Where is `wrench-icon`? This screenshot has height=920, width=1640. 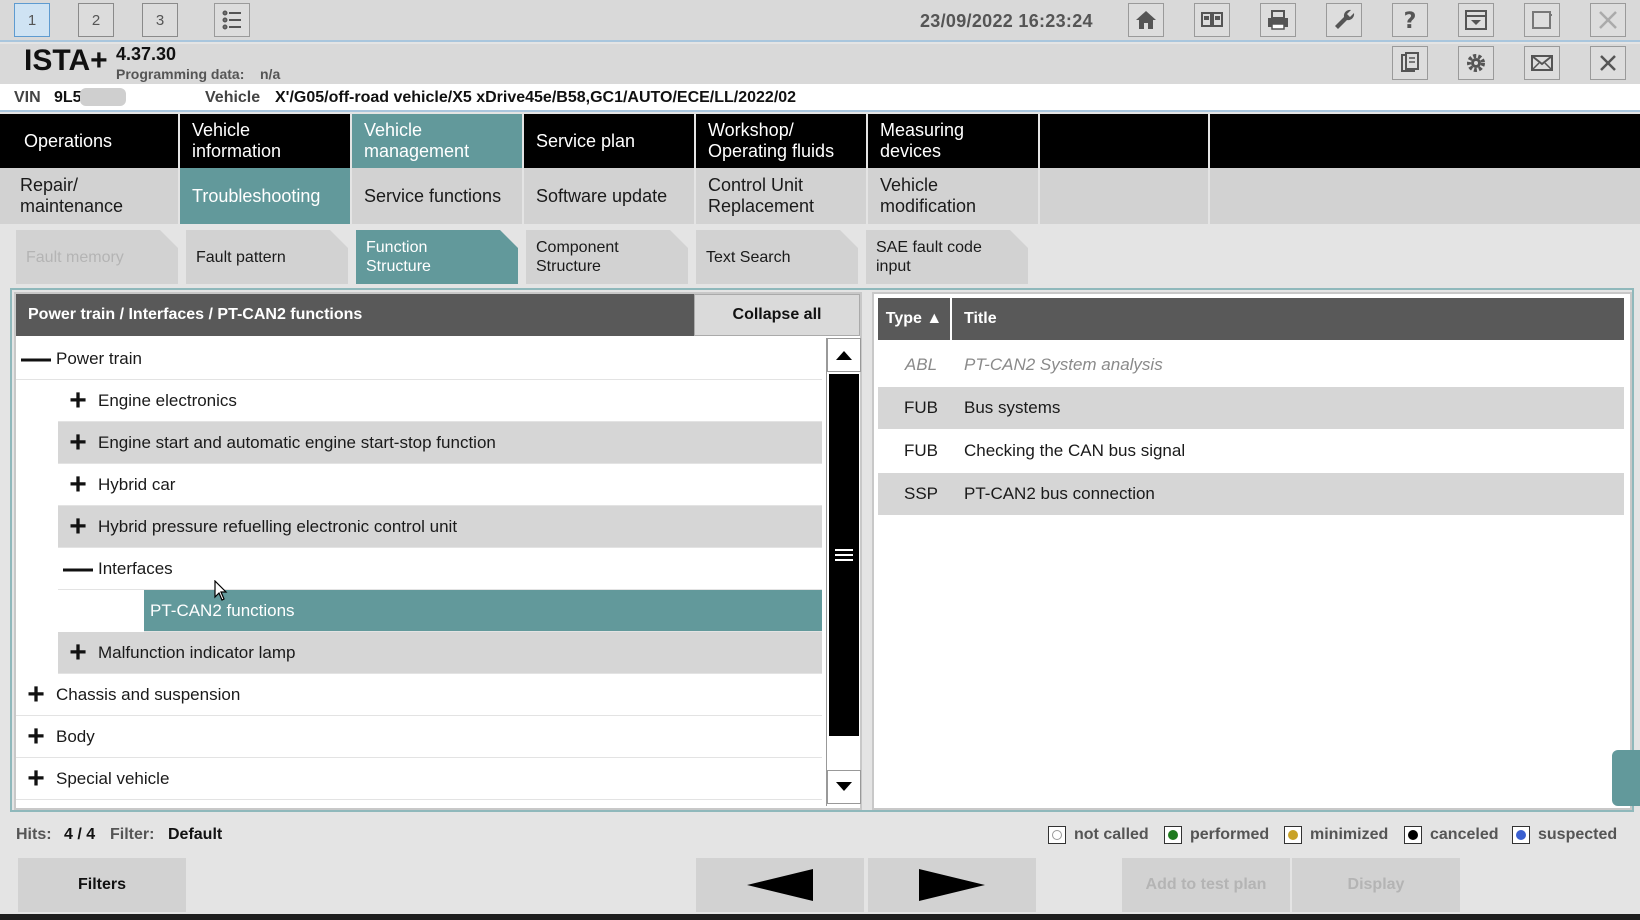 wrench-icon is located at coordinates (1344, 20).